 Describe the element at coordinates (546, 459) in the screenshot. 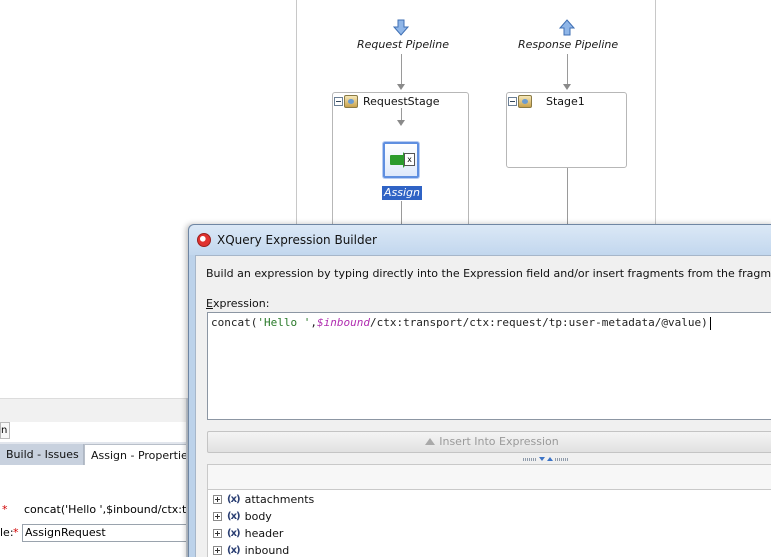

I see `splitter-handle` at that location.